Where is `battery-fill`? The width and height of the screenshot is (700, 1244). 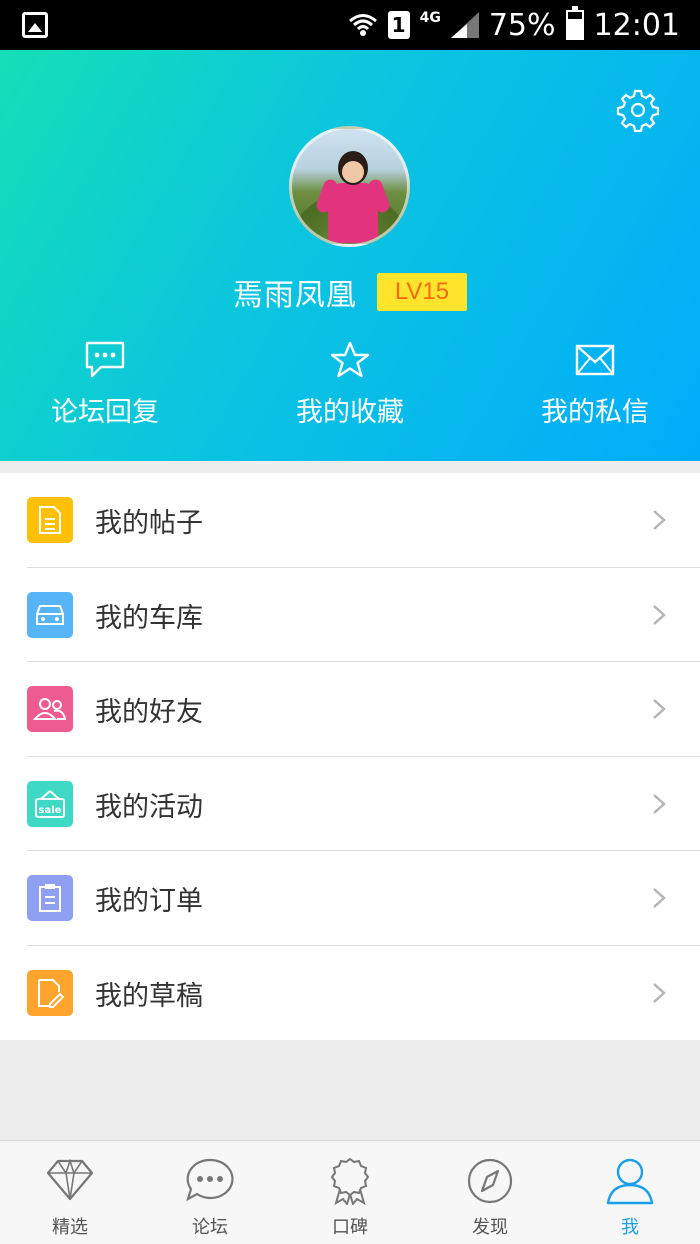
battery-fill is located at coordinates (574, 28).